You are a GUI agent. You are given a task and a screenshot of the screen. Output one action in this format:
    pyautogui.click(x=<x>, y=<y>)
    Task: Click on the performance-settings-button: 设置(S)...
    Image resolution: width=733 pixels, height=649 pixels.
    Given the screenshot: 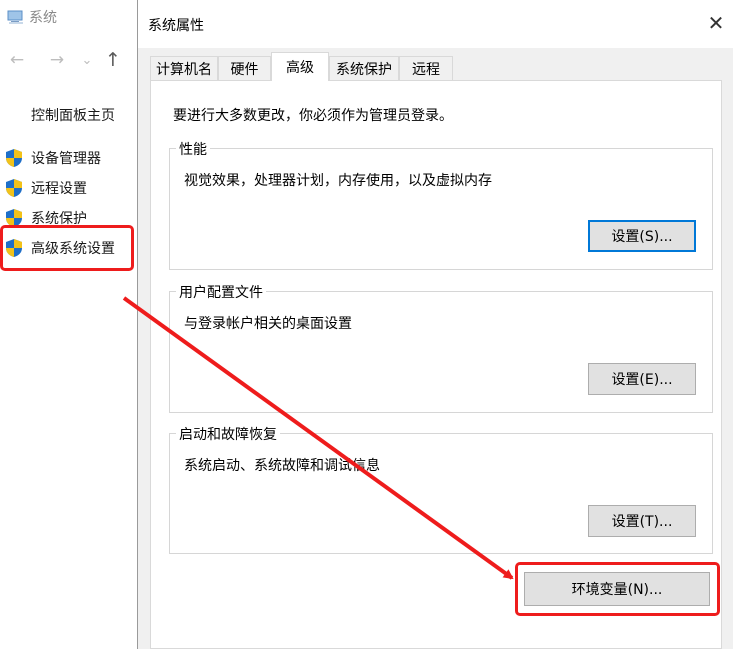 What is the action you would take?
    pyautogui.click(x=642, y=236)
    